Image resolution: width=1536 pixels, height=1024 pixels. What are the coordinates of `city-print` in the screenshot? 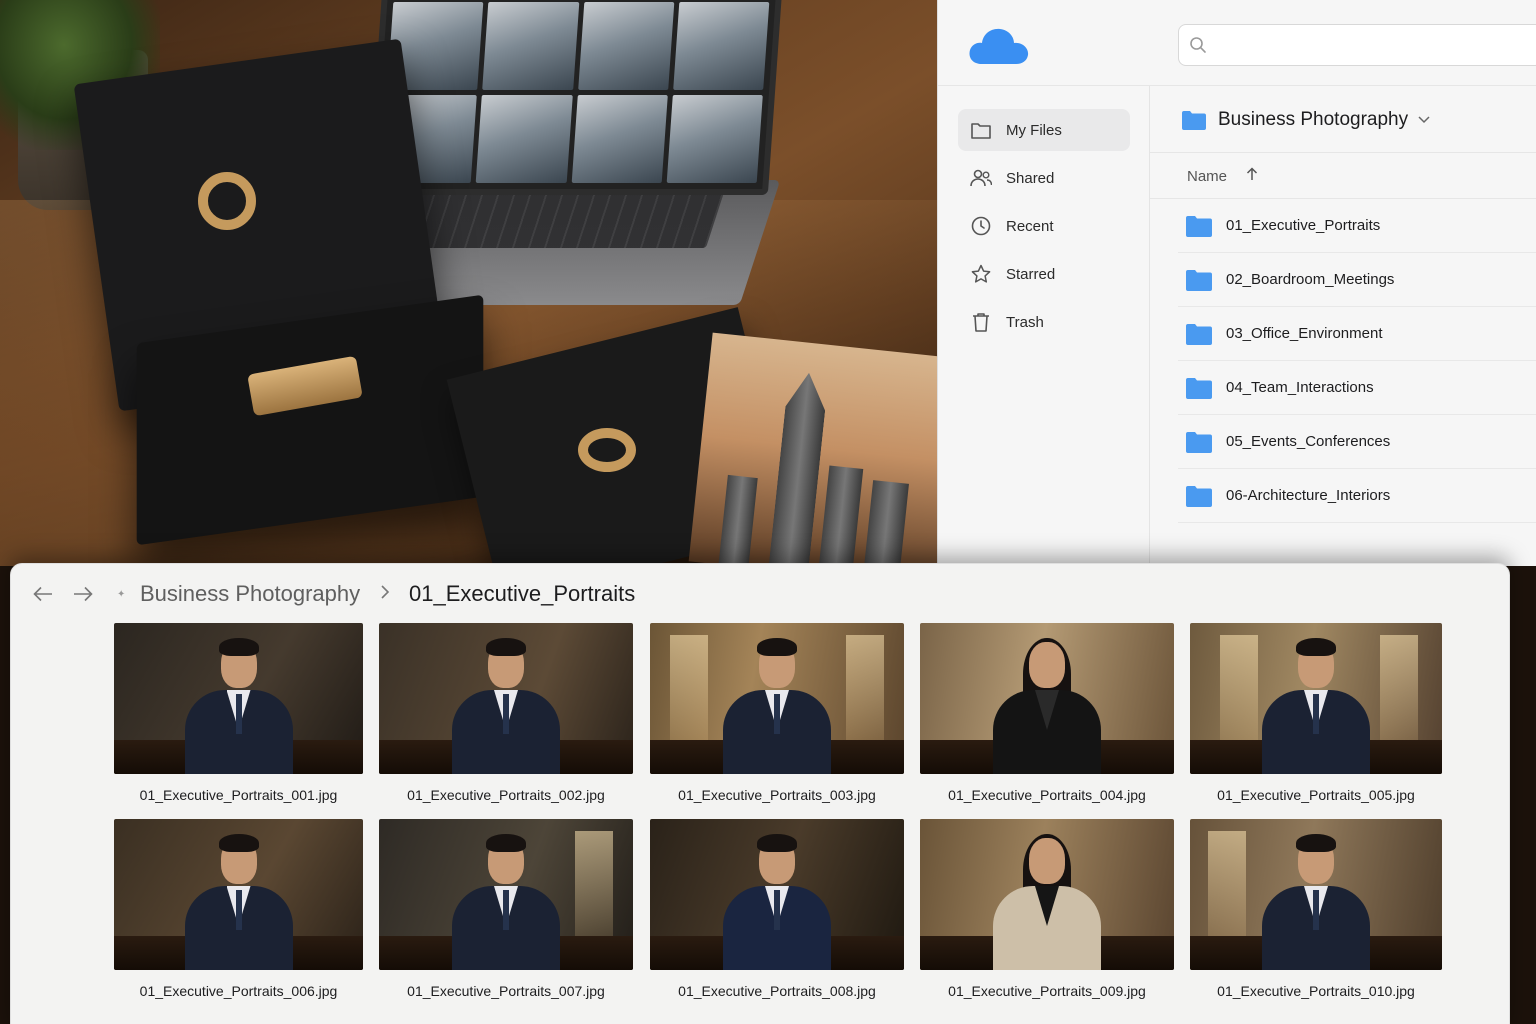 It's located at (814, 449).